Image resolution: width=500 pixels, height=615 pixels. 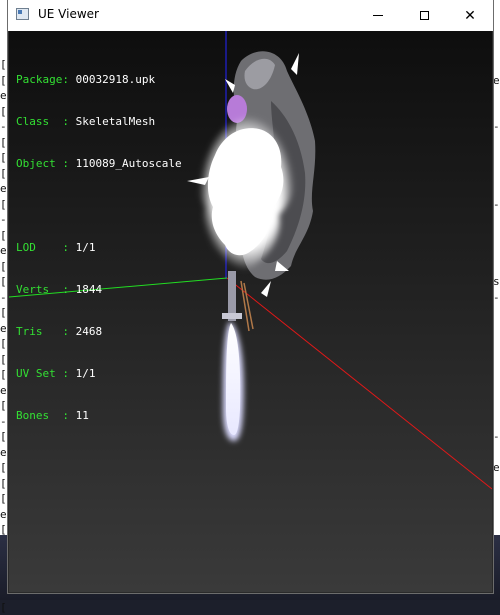 I want to click on info-label-package: Package:, so click(x=42, y=79).